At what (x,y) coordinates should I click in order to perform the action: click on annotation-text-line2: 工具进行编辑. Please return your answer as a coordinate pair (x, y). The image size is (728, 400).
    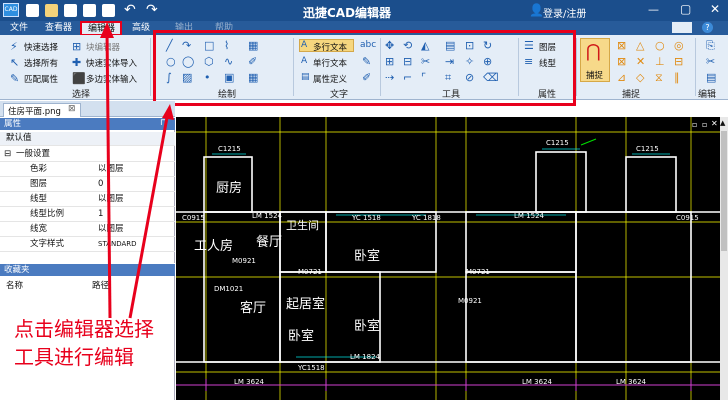
    Looking at the image, I should click on (74, 357).